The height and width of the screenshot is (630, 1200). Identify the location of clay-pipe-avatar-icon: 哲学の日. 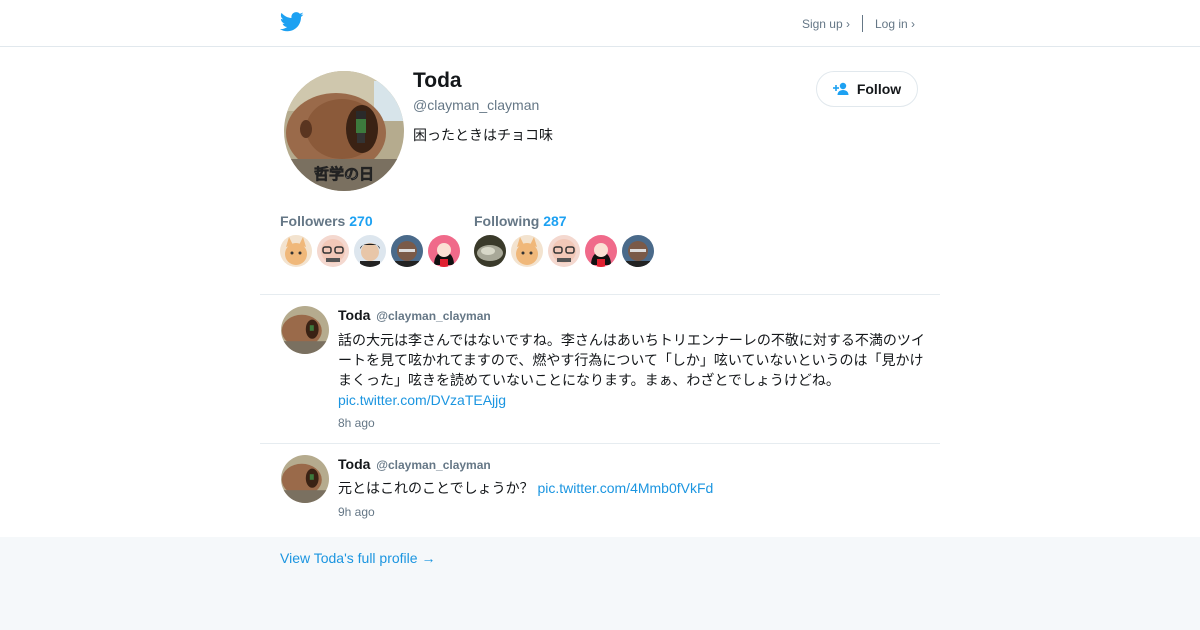
(344, 131).